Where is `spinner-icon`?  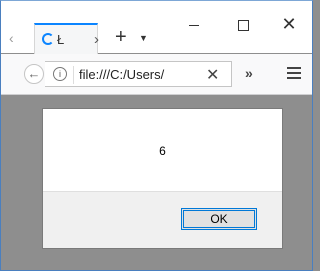 spinner-icon is located at coordinates (48, 39).